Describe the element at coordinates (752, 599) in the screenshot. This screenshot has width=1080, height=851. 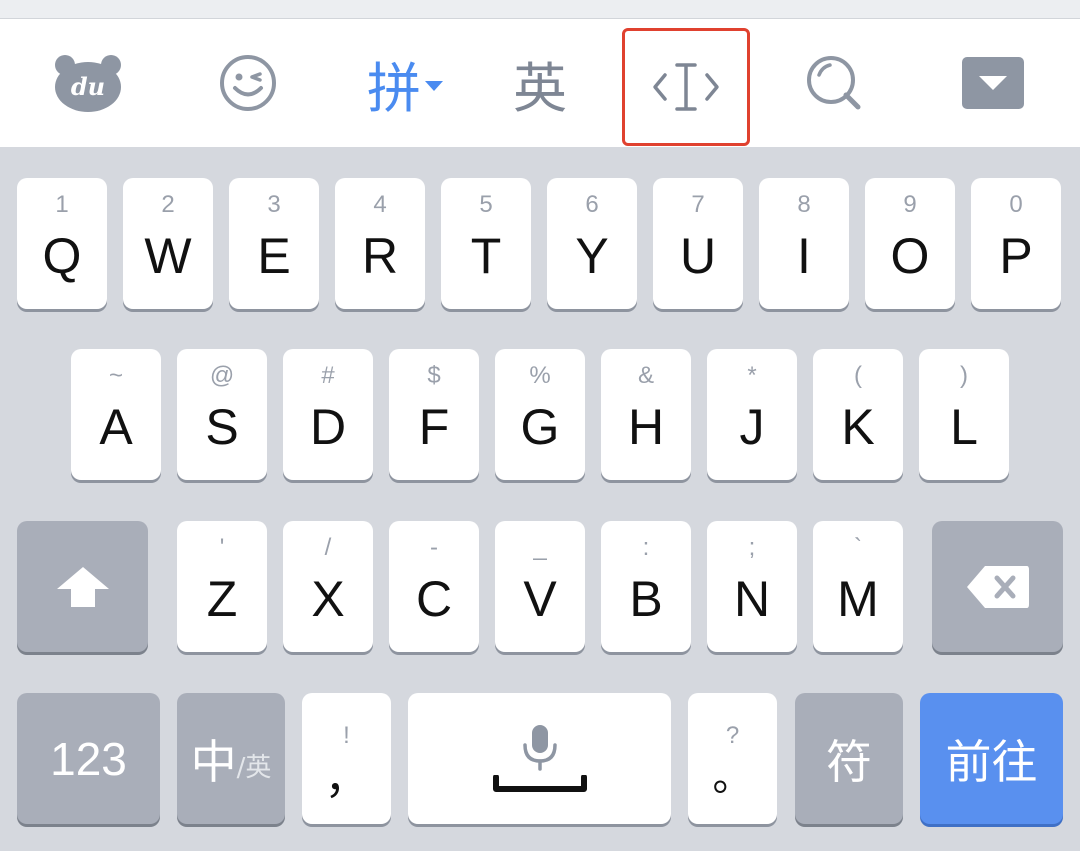
I see `key-label: N` at that location.